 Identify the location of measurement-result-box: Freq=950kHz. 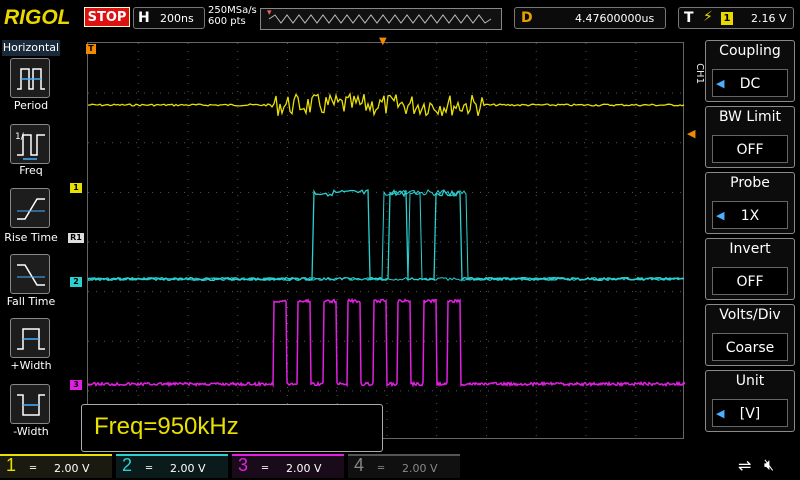
(232, 428).